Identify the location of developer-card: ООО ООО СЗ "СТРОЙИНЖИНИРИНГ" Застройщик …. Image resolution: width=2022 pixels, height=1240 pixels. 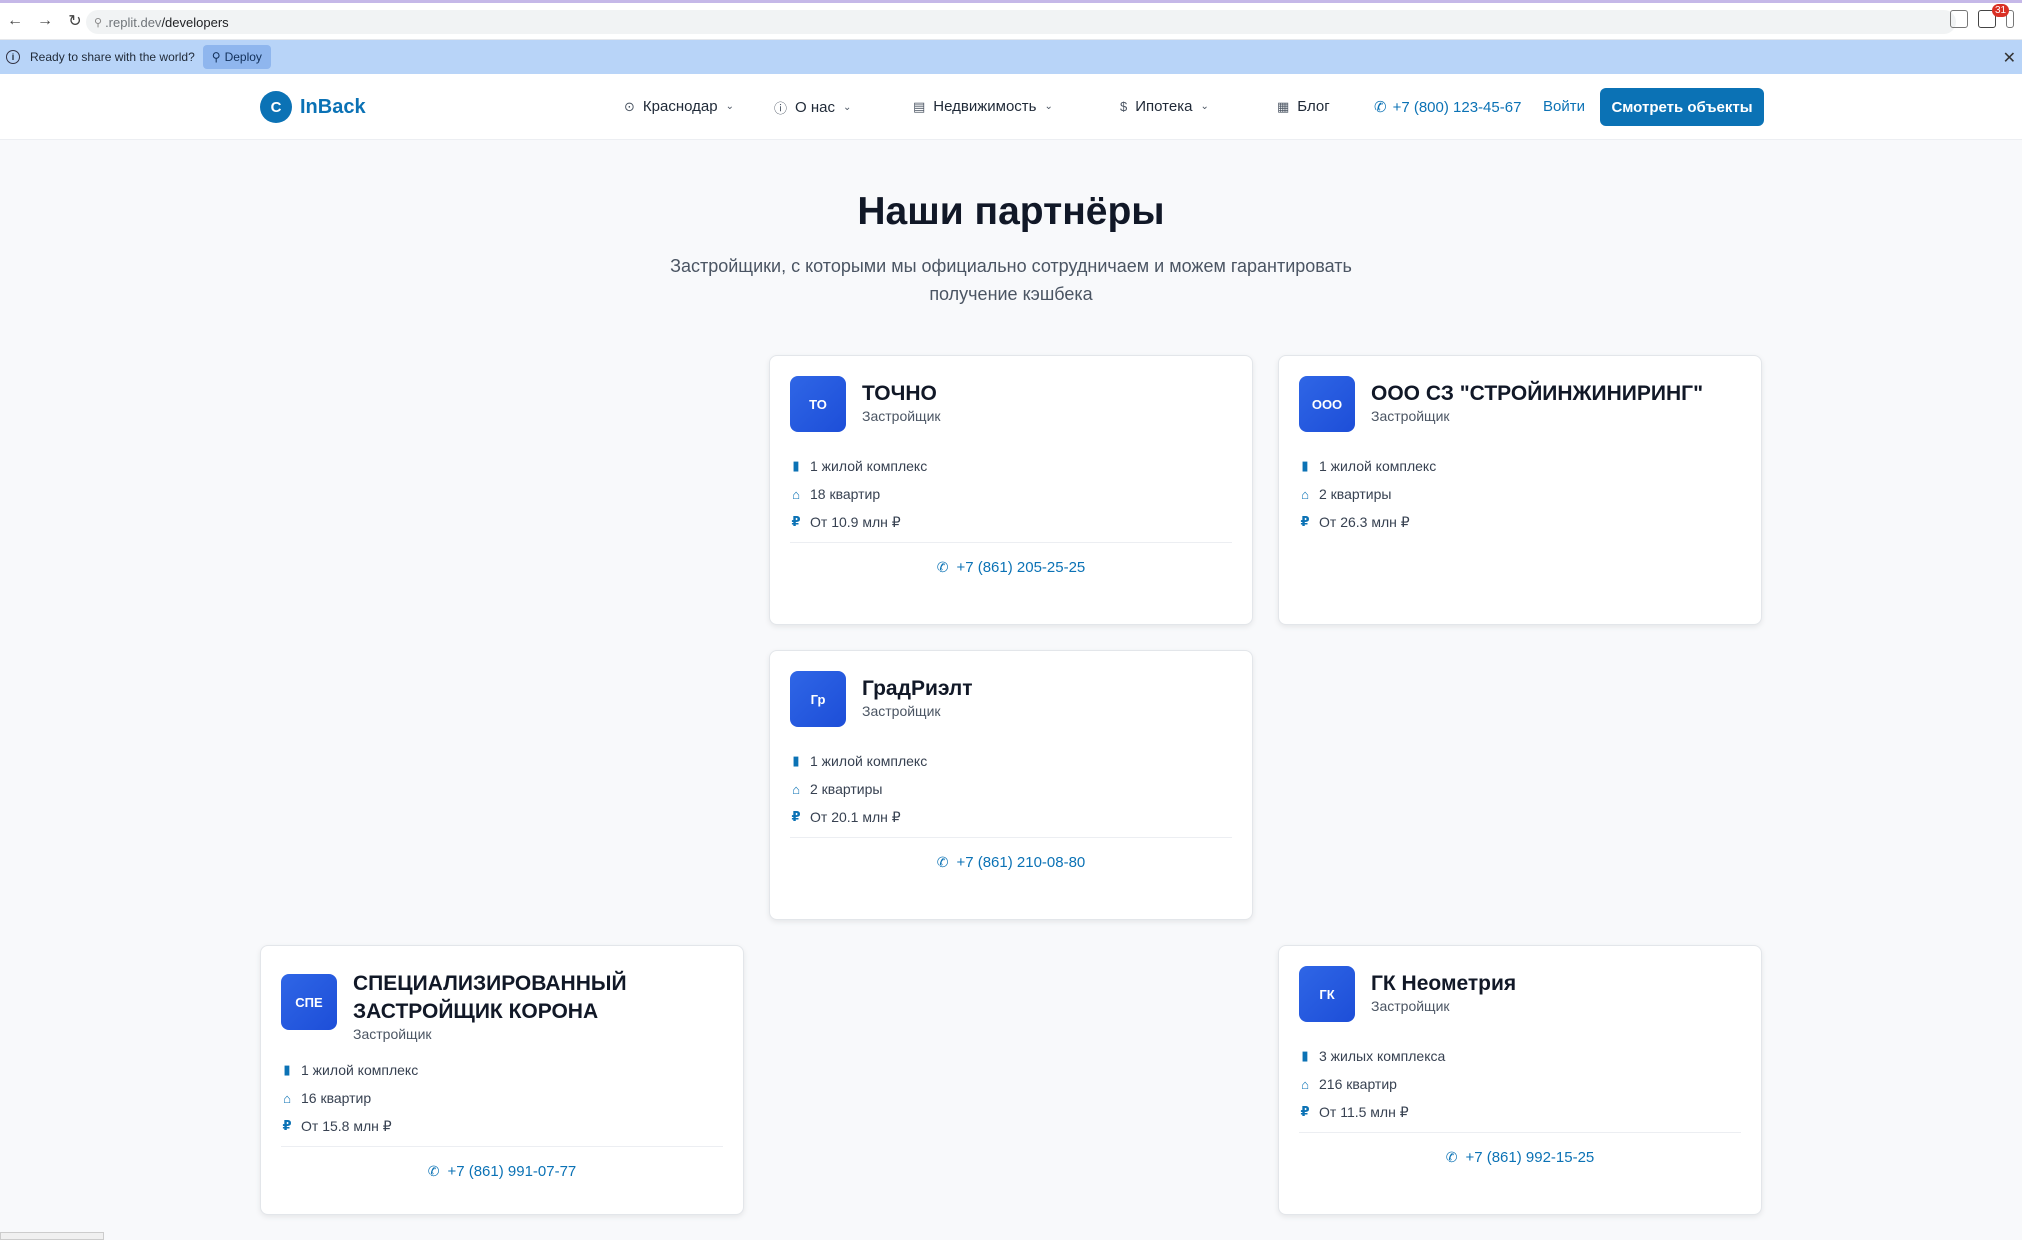
(1520, 490).